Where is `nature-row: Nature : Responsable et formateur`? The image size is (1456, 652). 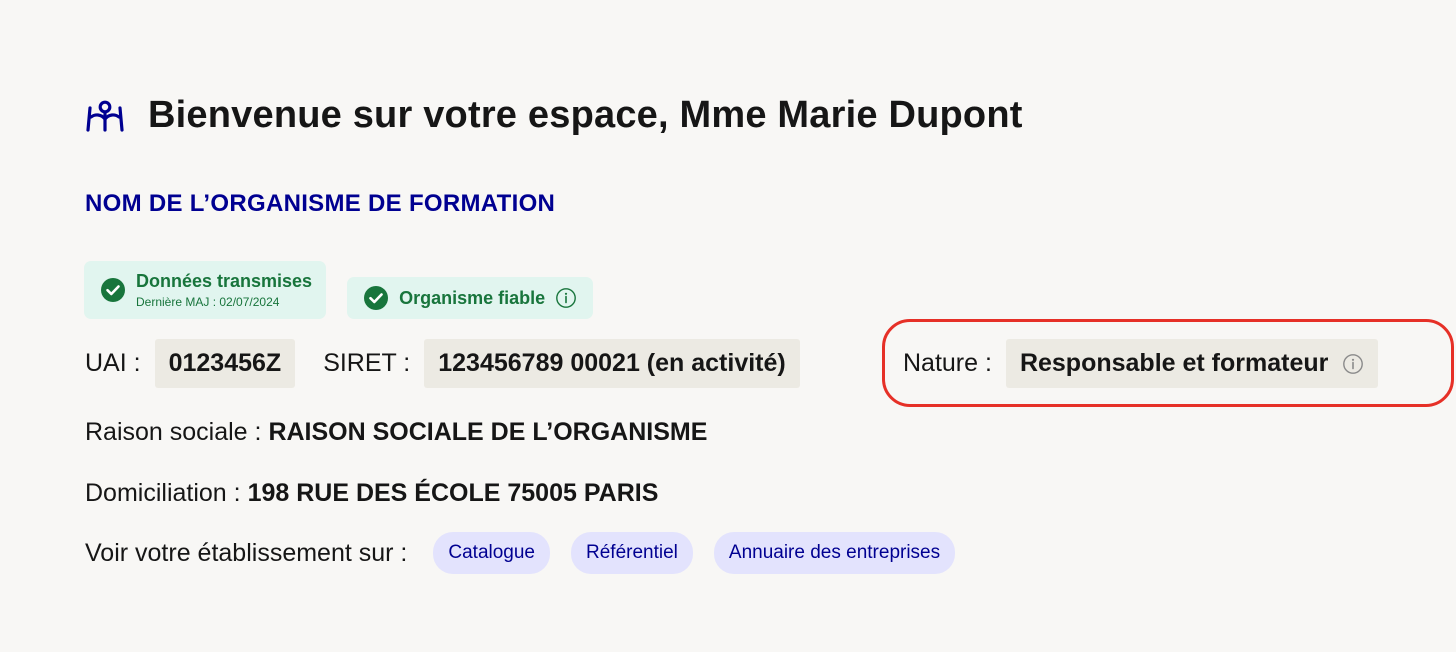 nature-row: Nature : Responsable et formateur is located at coordinates (1141, 363).